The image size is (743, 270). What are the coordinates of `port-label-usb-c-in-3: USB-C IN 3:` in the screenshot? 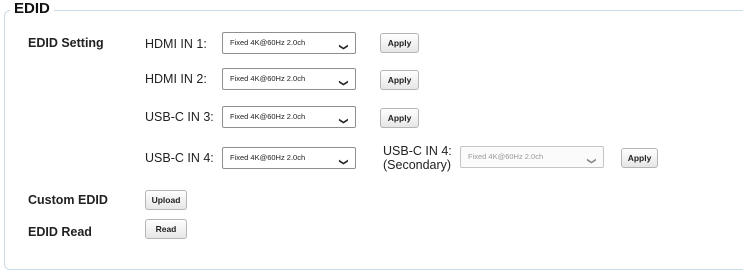 It's located at (179, 117).